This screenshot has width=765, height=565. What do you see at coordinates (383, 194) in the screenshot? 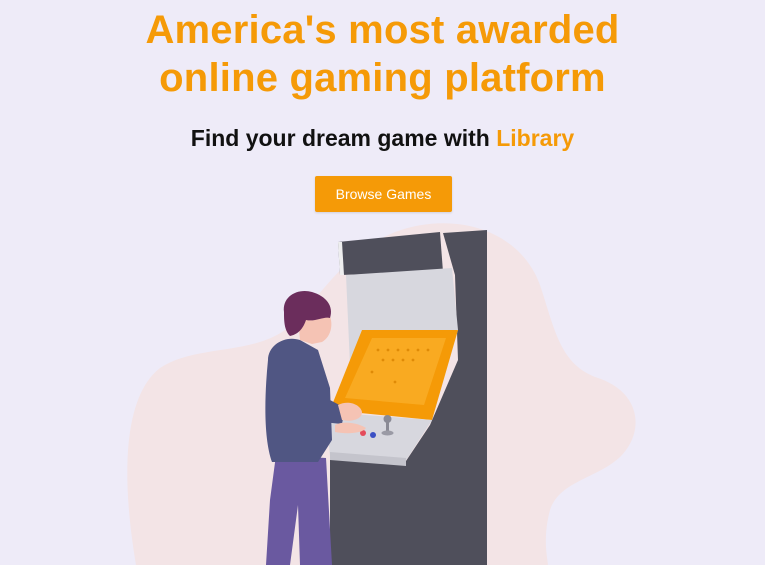
I see `browse-games-button: Browse Games` at bounding box center [383, 194].